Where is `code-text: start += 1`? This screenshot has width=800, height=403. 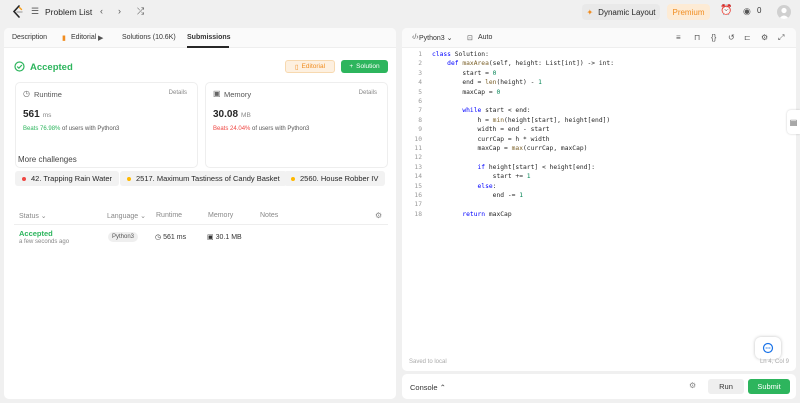
code-text: start += 1 is located at coordinates (481, 177).